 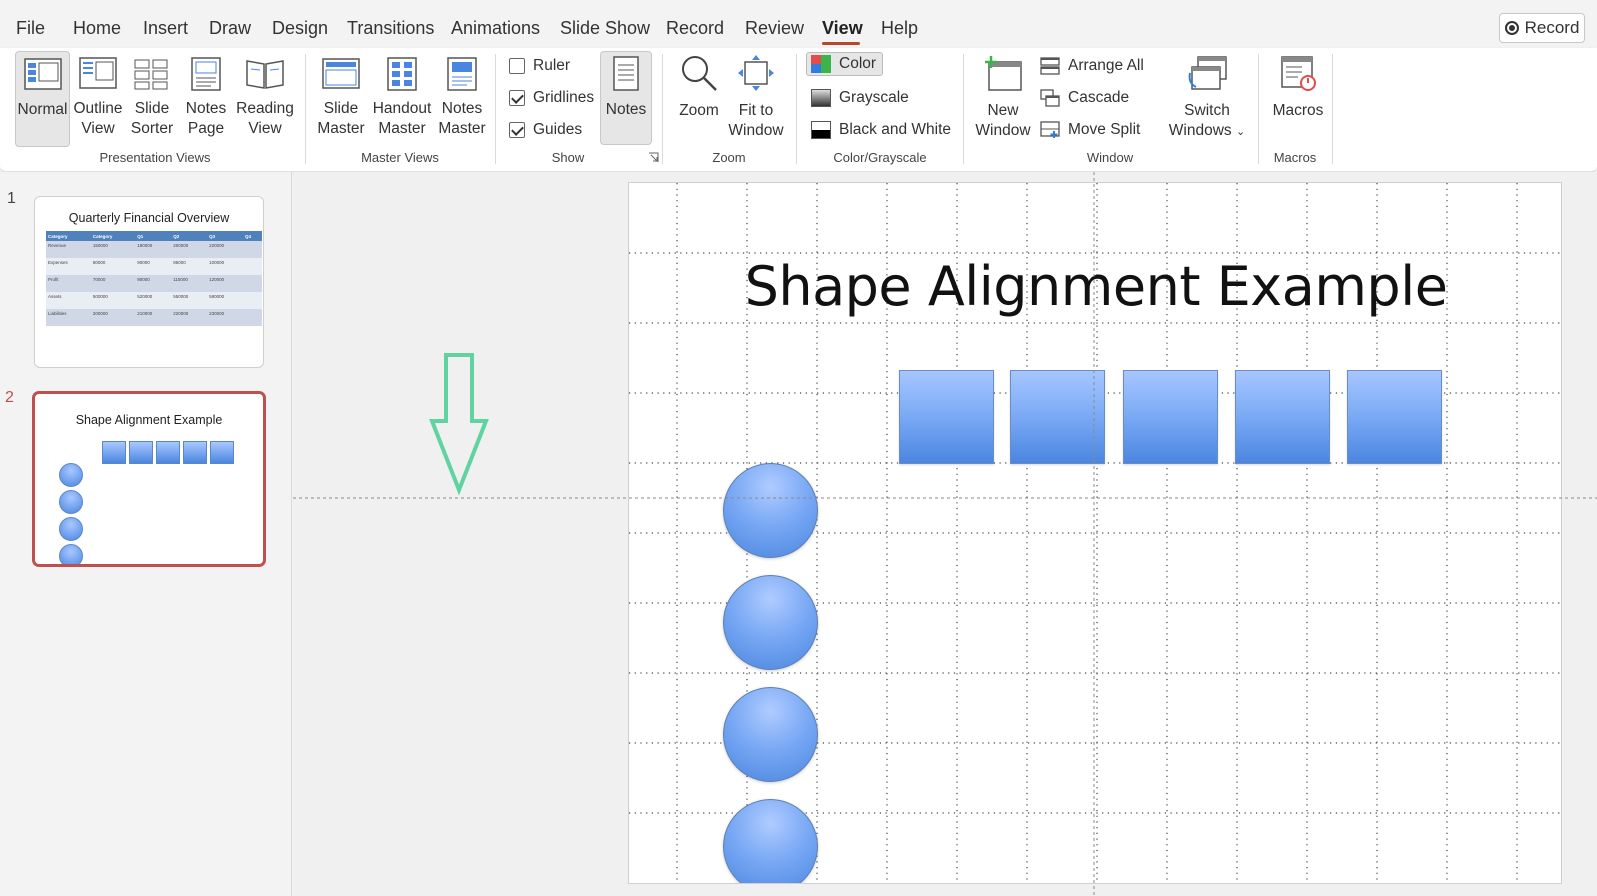 What do you see at coordinates (495, 28) in the screenshot?
I see `menu-animations: Animations` at bounding box center [495, 28].